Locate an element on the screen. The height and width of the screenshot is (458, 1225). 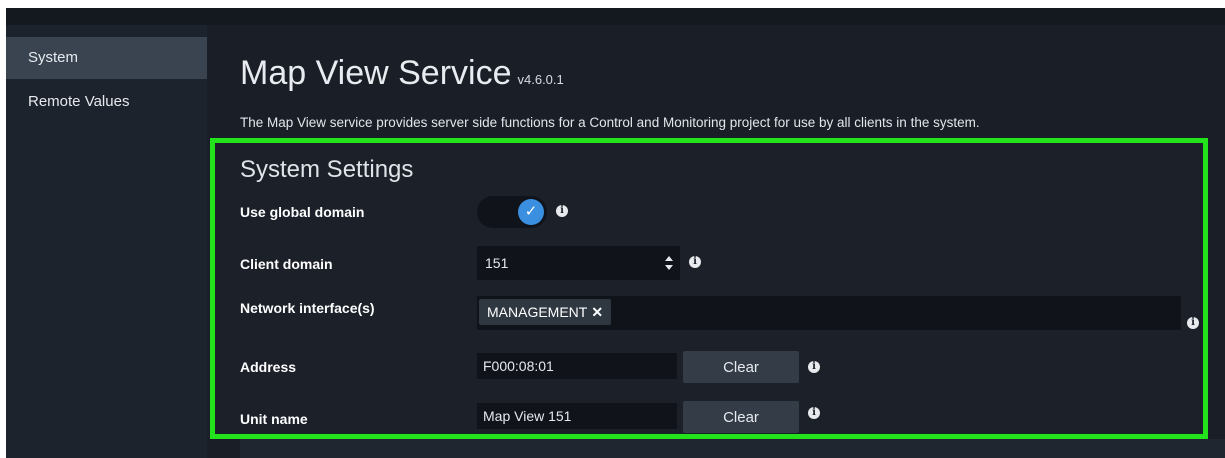
checkmark-icon: ✓ is located at coordinates (531, 212).